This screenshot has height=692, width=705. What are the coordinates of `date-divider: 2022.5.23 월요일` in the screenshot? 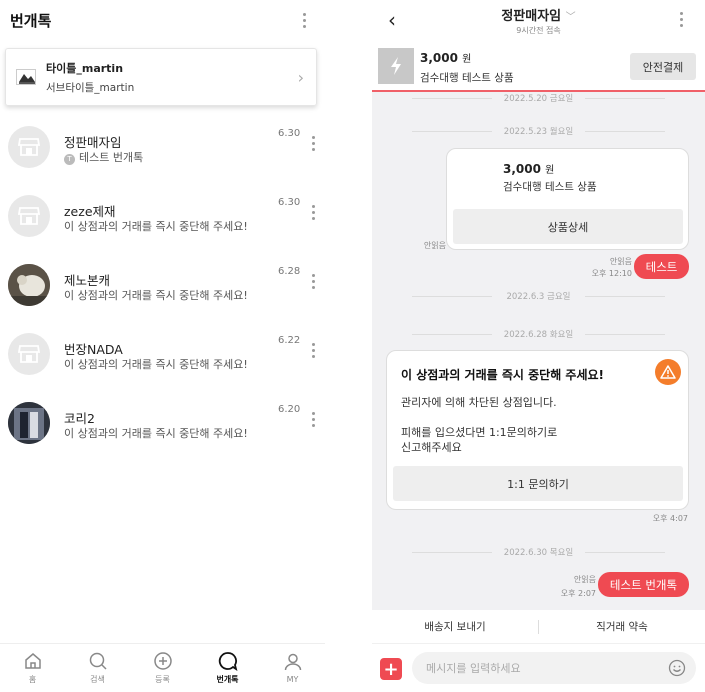 It's located at (538, 131).